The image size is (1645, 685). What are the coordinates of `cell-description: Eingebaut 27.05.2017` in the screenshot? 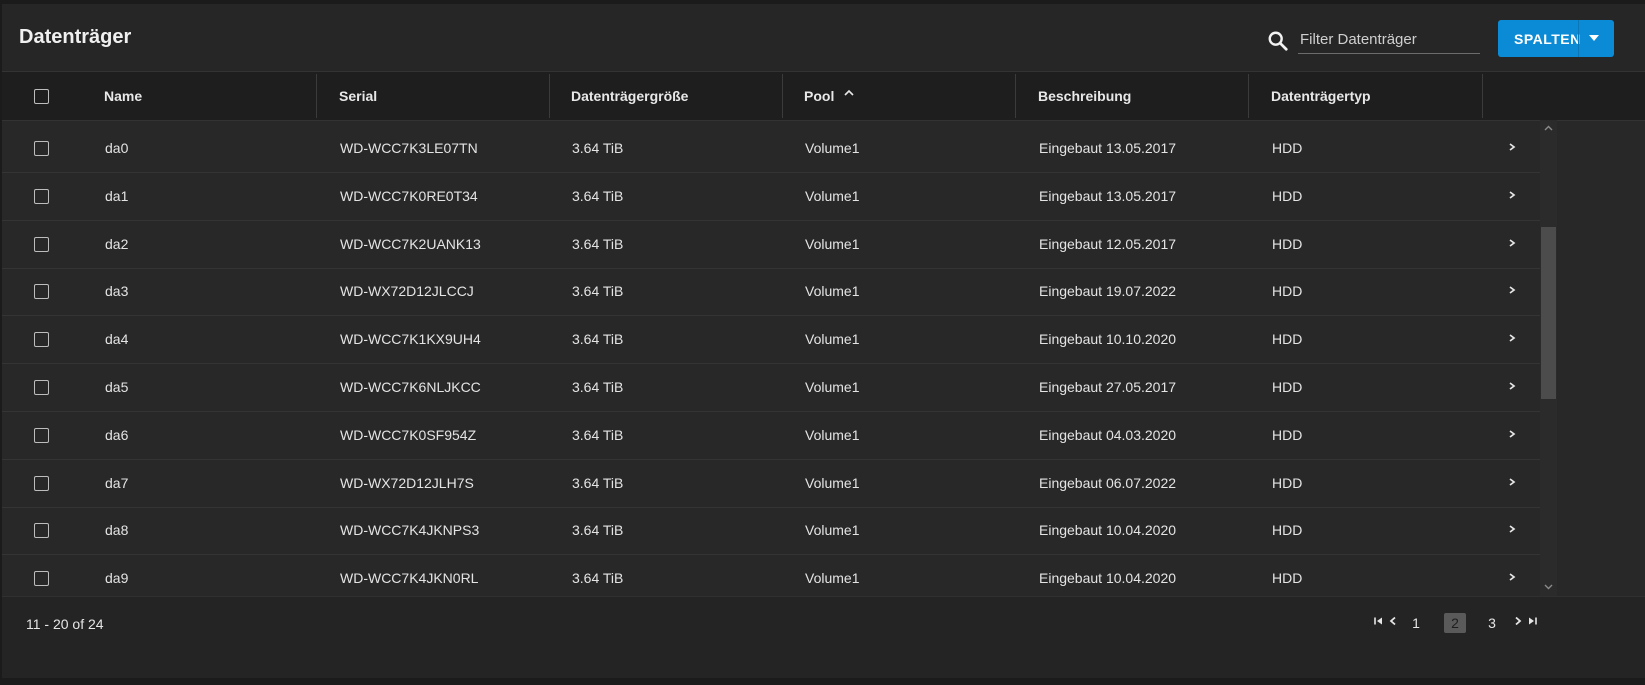 It's located at (1108, 387).